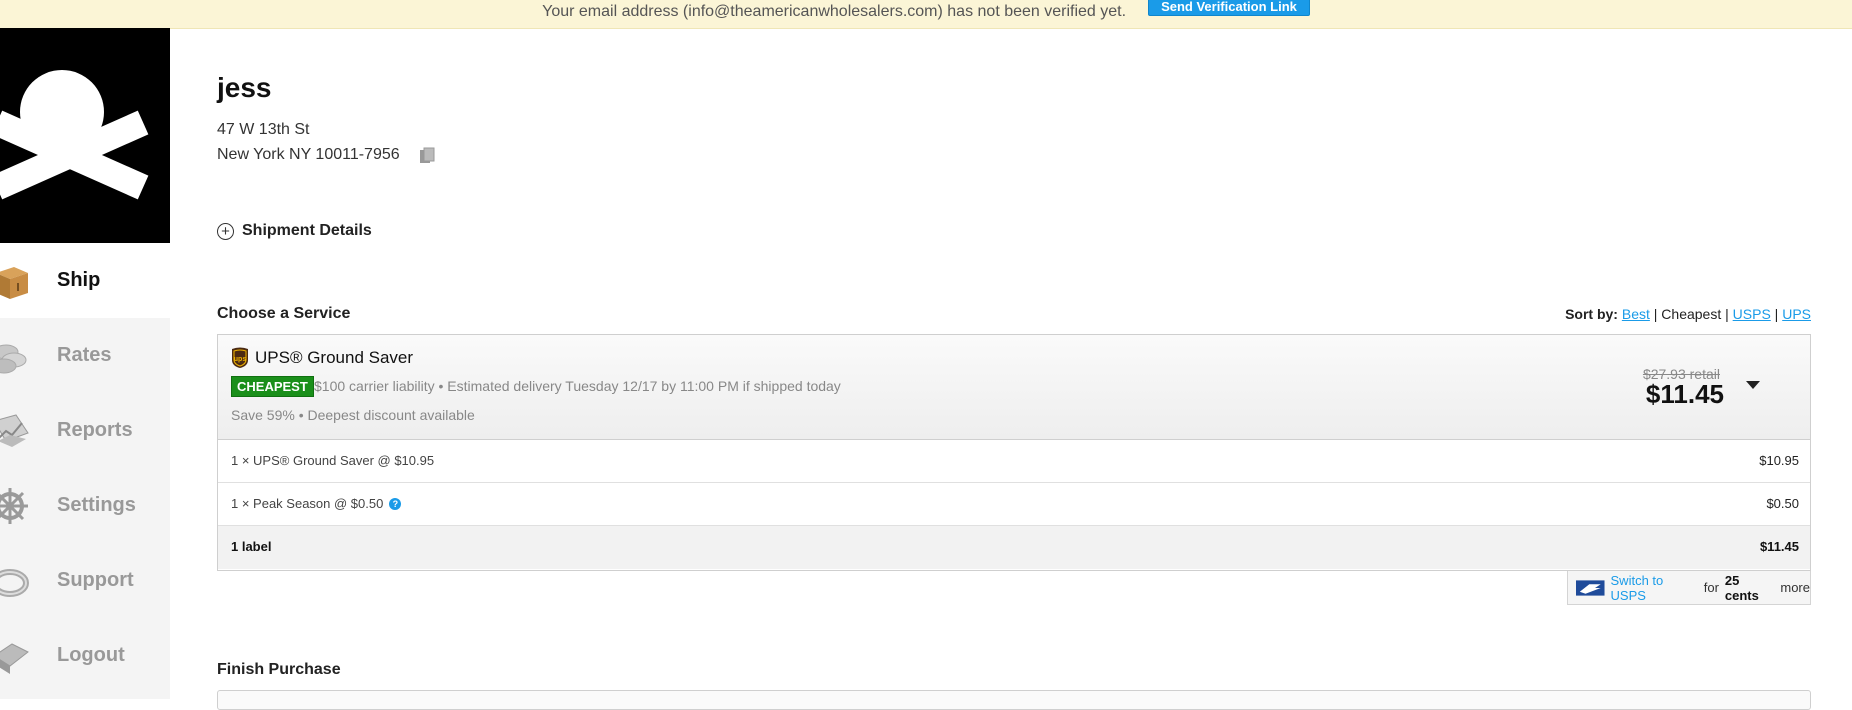  I want to click on reports-icon, so click(14, 430).